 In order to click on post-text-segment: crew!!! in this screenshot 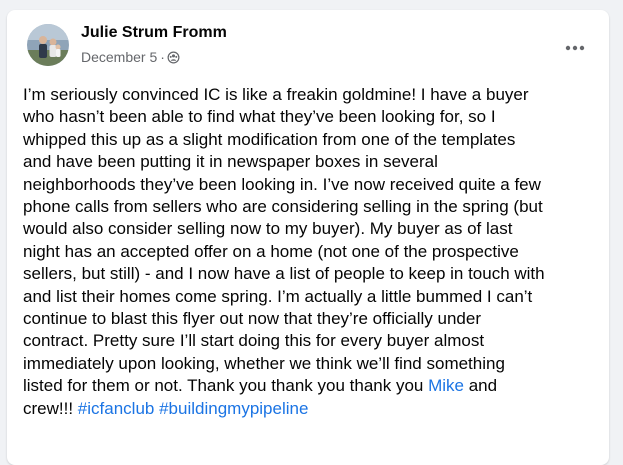, I will do `click(50, 408)`.